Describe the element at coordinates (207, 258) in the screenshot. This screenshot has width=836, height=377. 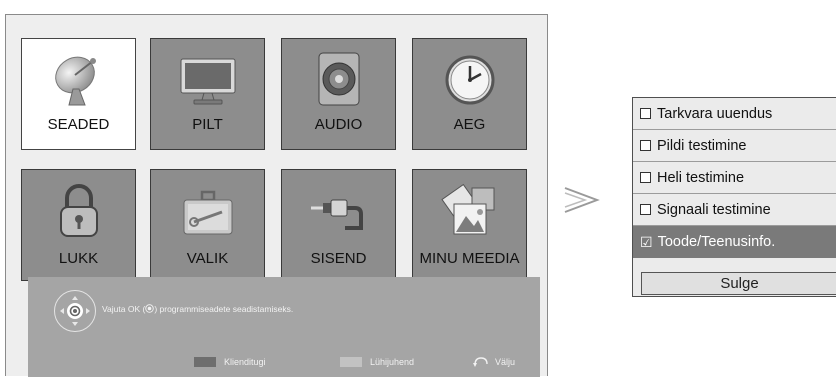
I see `tile-label: VALIK` at that location.